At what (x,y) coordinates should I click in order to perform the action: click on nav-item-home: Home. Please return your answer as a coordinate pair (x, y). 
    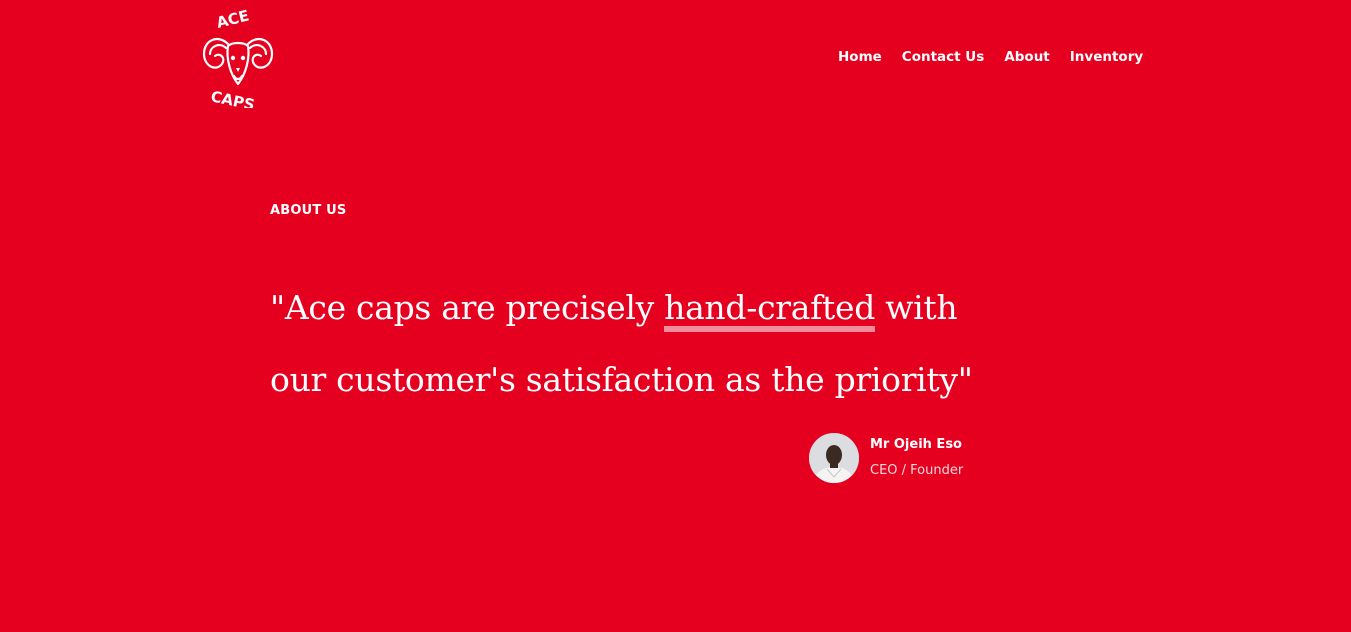
    Looking at the image, I should click on (860, 56).